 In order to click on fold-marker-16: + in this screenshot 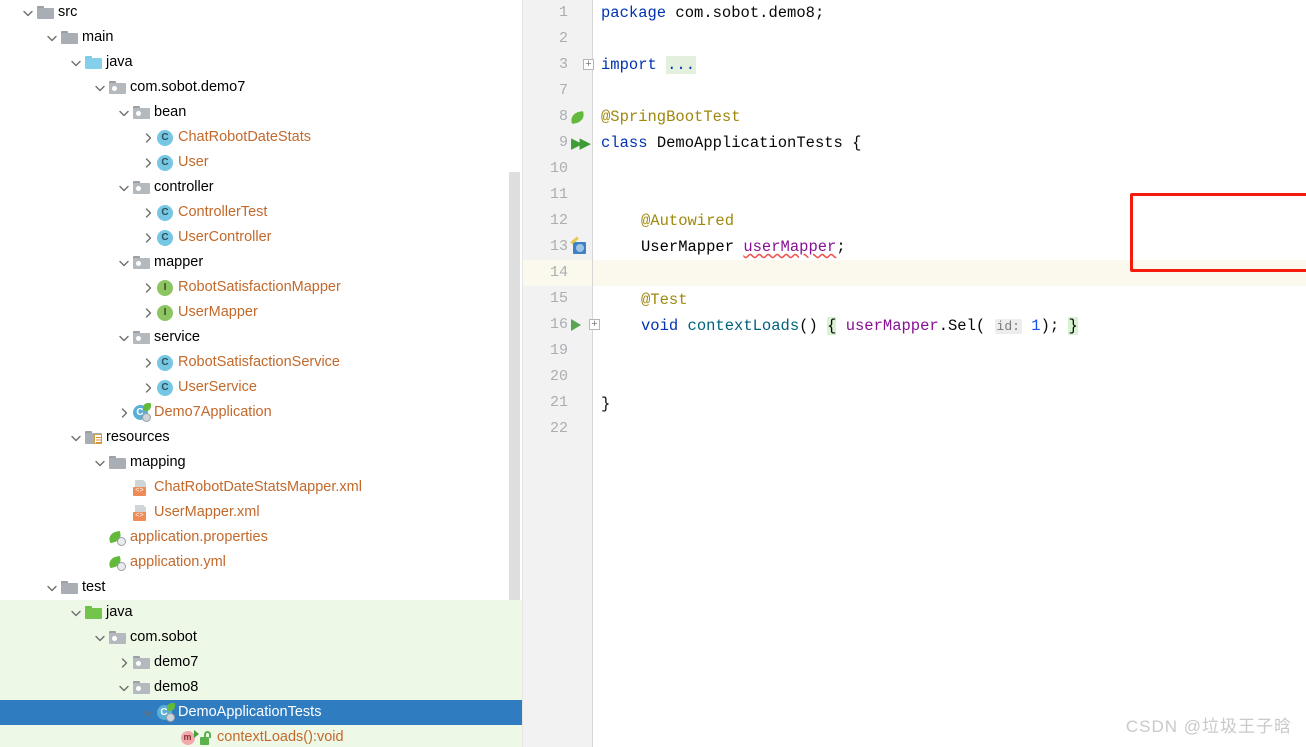, I will do `click(594, 324)`.